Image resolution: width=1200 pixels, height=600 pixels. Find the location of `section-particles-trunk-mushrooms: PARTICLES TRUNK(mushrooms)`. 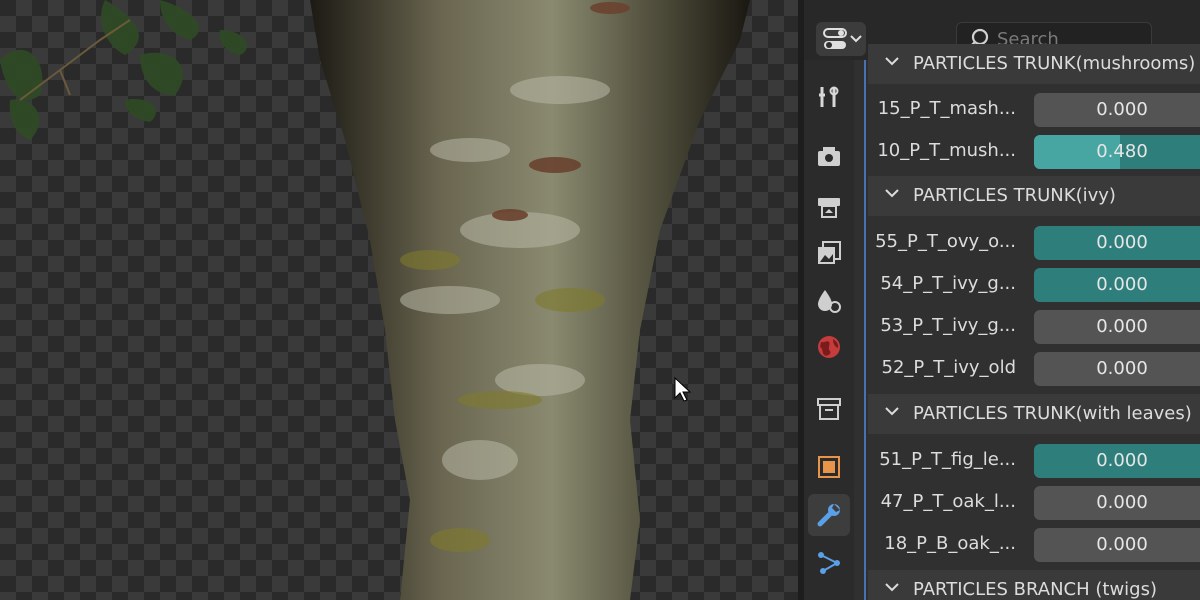

section-particles-trunk-mushrooms: PARTICLES TRUNK(mushrooms) is located at coordinates (1034, 64).